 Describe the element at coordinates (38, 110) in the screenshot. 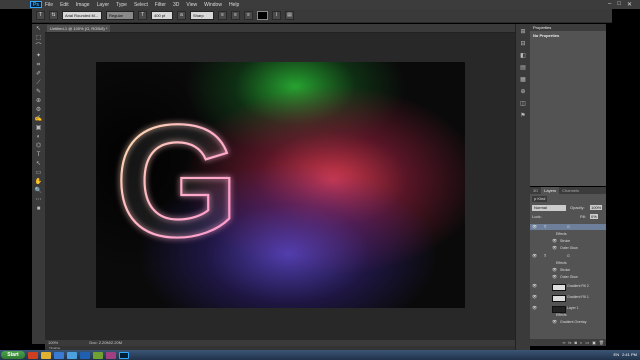

I see `history-brush-tool-icon: ⚙` at that location.